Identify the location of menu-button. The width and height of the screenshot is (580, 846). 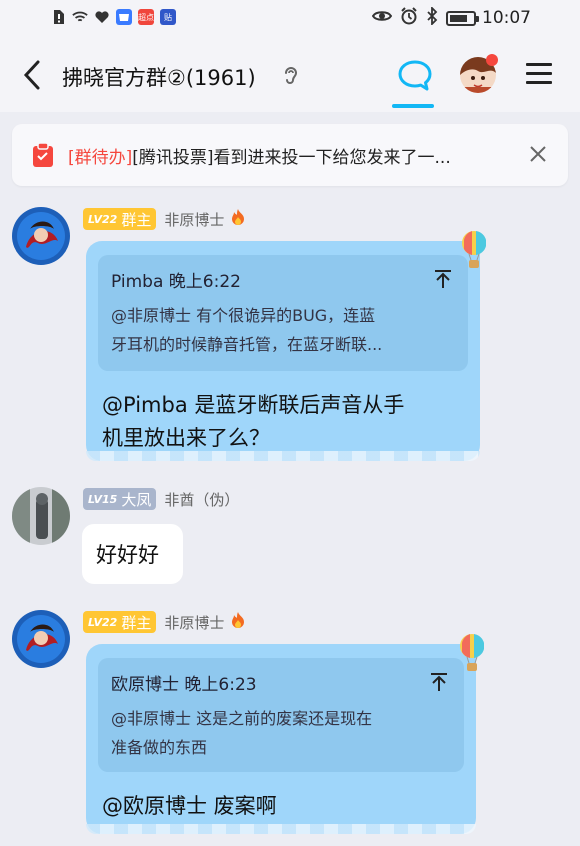
(539, 75).